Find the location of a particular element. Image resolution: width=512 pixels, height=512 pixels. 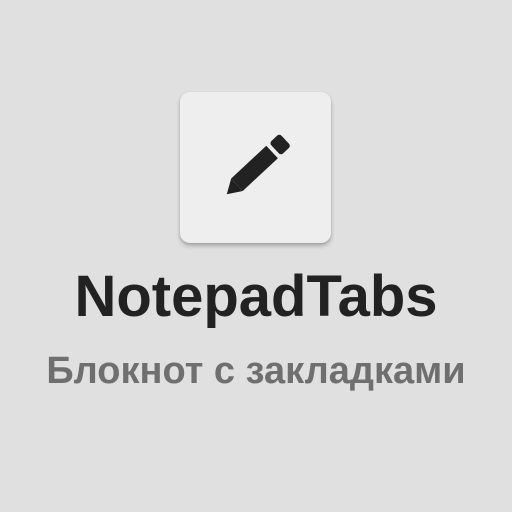

app-subtitle: Блокнот с закладками is located at coordinates (256, 371).